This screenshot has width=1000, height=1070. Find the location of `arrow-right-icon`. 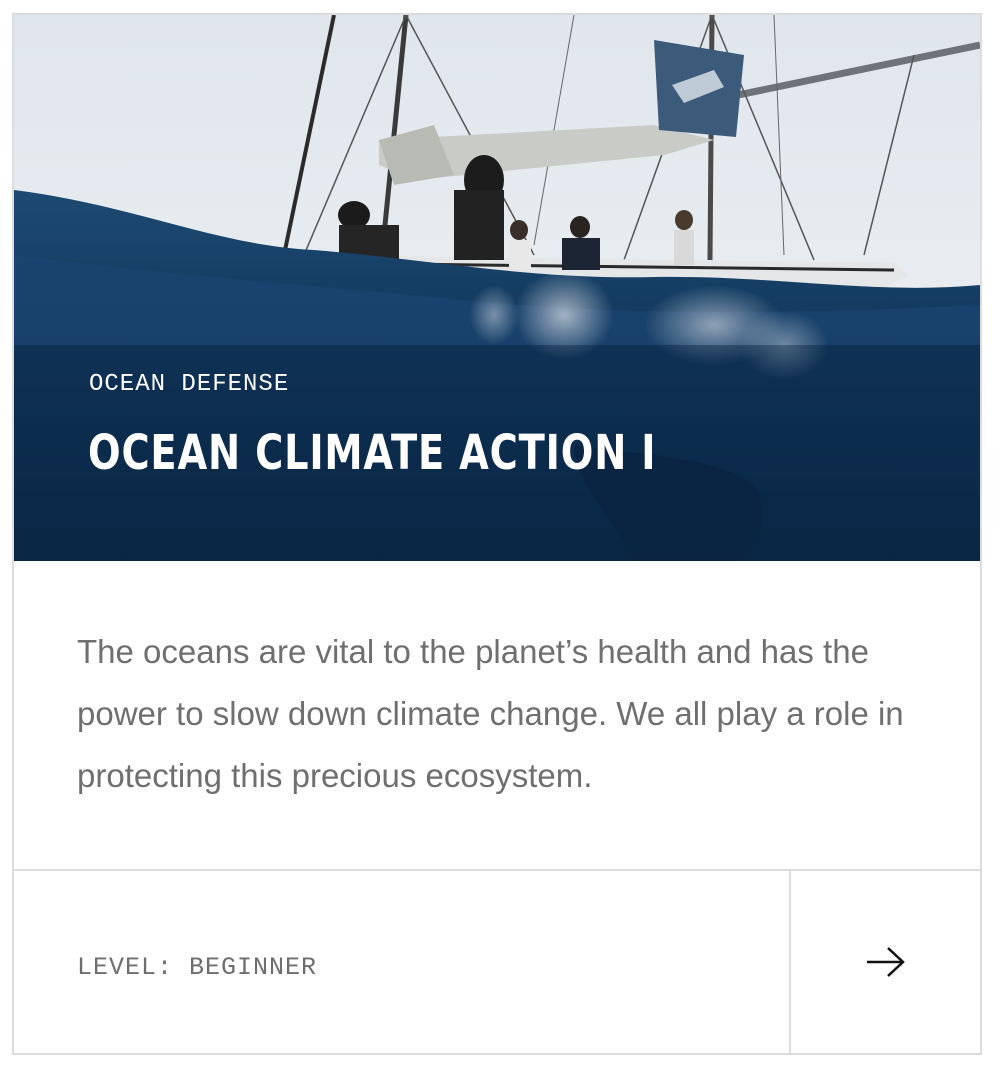

arrow-right-icon is located at coordinates (886, 962).